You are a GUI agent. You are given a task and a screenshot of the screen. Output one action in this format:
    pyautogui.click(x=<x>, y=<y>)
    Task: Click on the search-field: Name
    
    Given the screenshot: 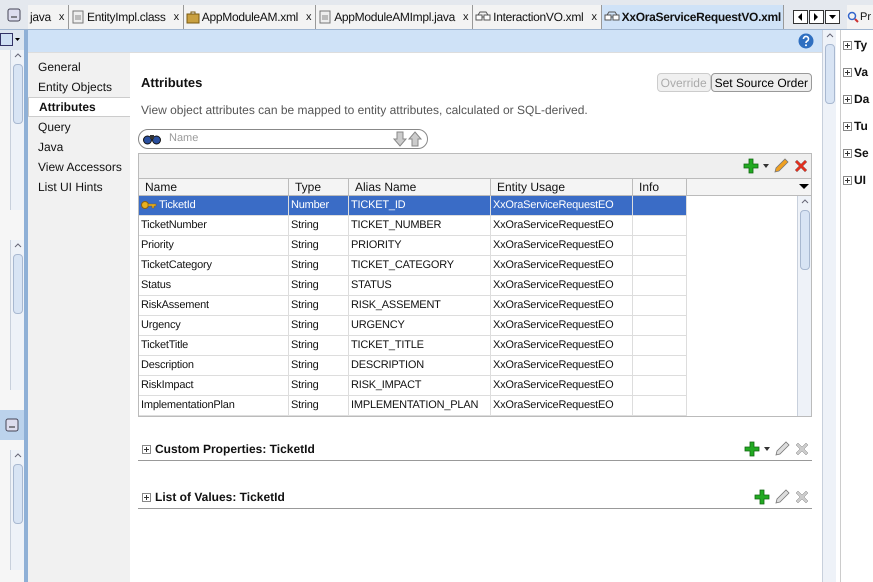 What is the action you would take?
    pyautogui.click(x=283, y=138)
    